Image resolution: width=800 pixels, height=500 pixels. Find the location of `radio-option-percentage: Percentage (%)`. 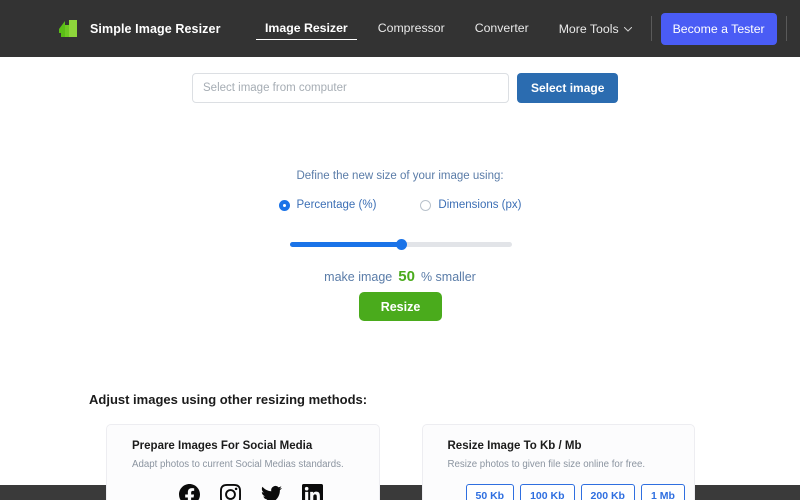

radio-option-percentage: Percentage (%) is located at coordinates (327, 205).